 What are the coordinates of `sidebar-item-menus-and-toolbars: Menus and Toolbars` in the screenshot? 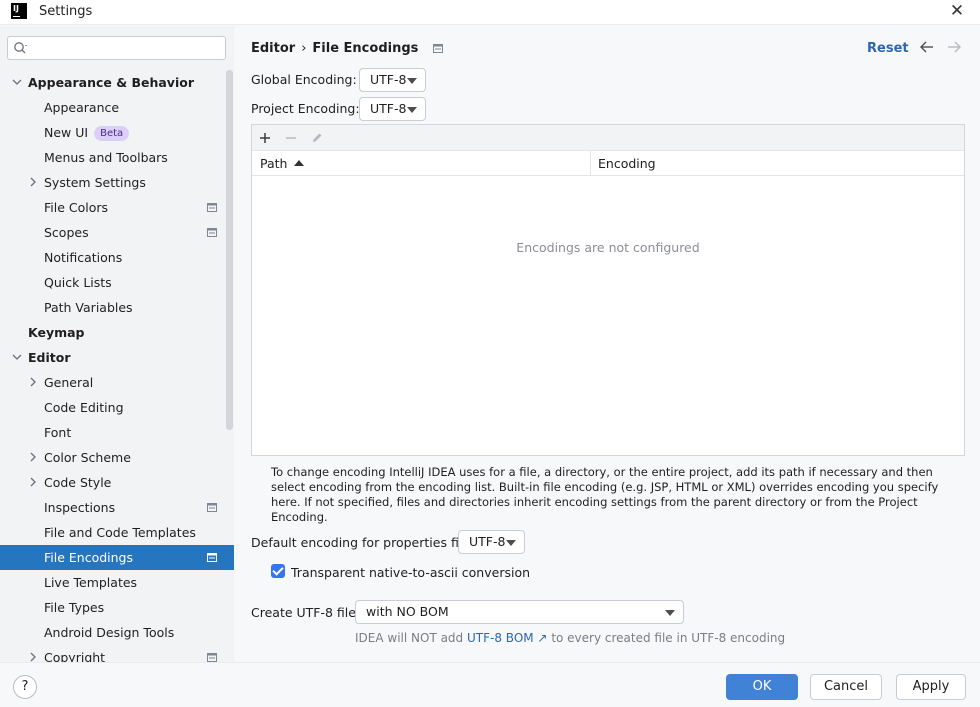 It's located at (117, 157).